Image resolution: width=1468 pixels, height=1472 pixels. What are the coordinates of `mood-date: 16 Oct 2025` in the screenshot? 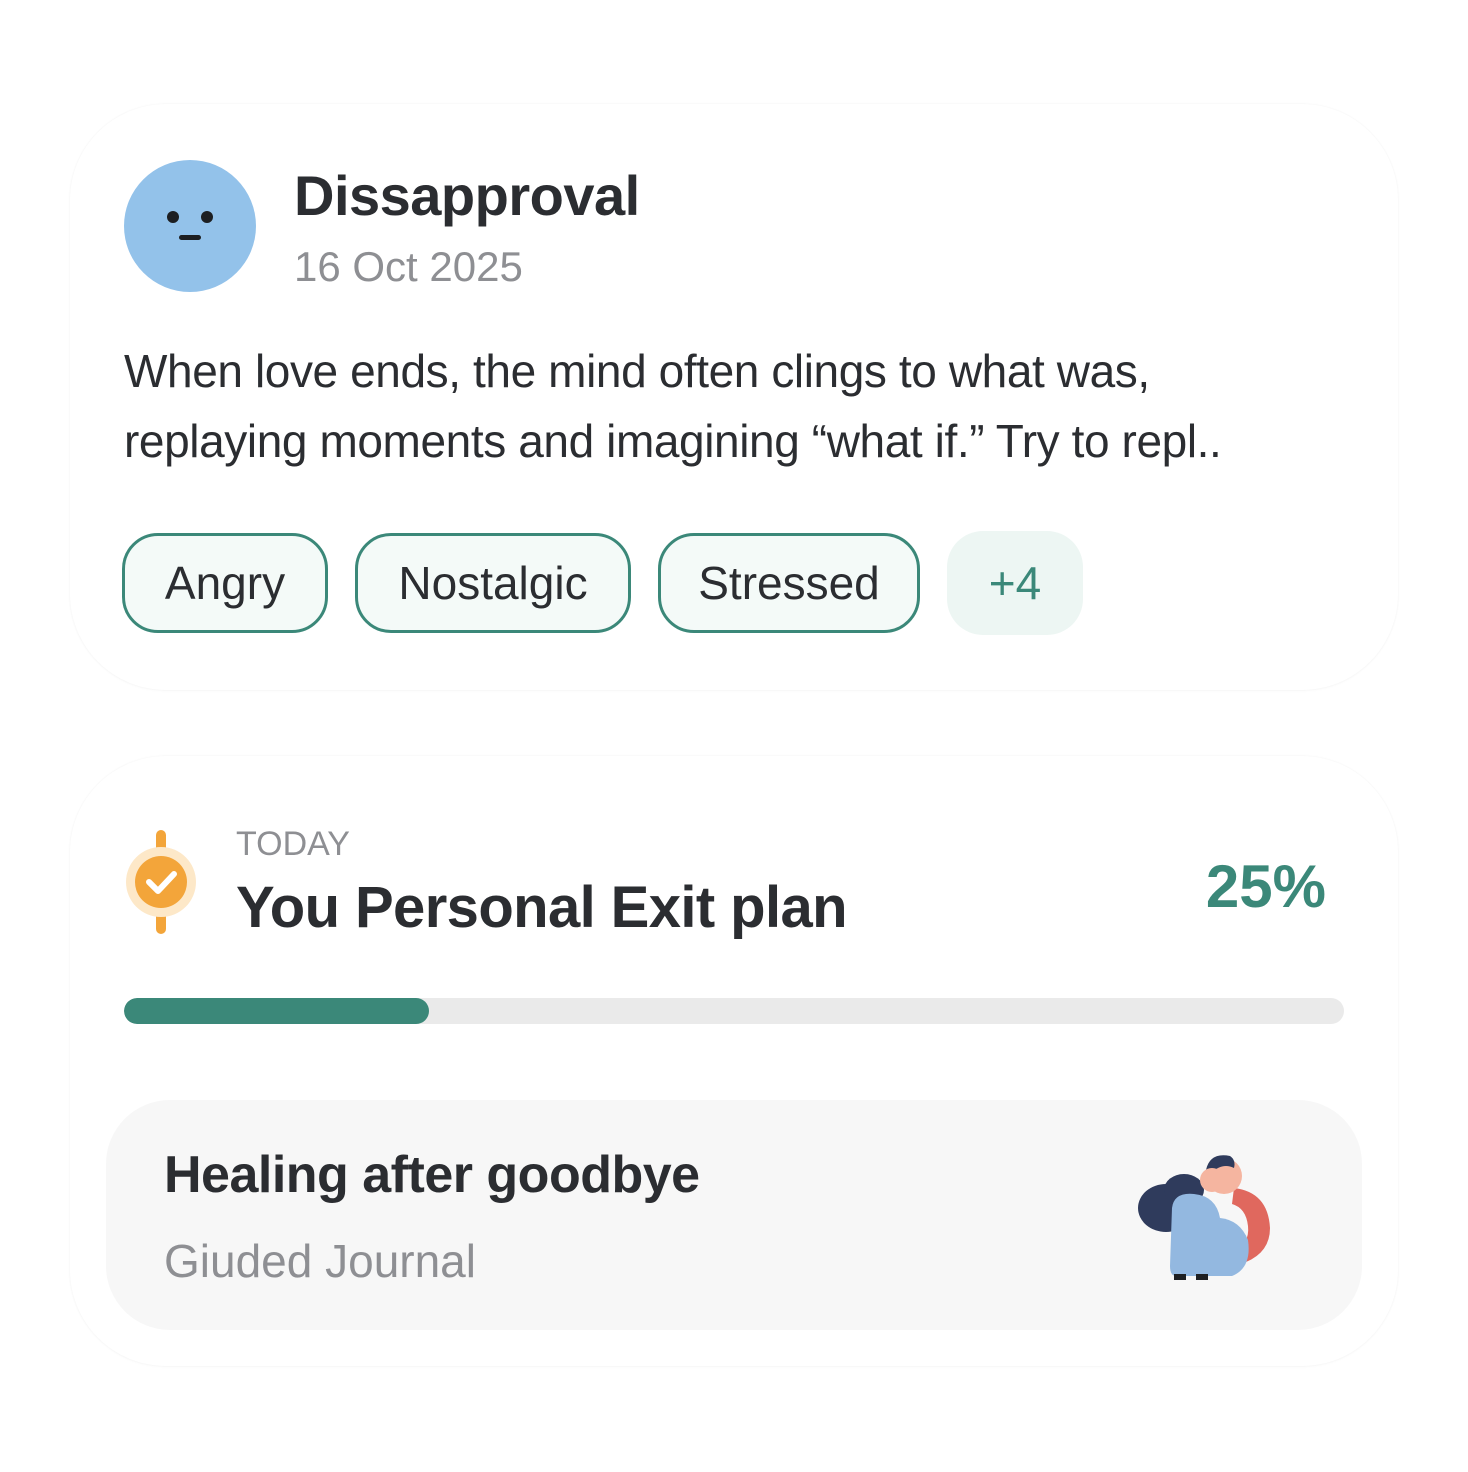 It's located at (408, 266).